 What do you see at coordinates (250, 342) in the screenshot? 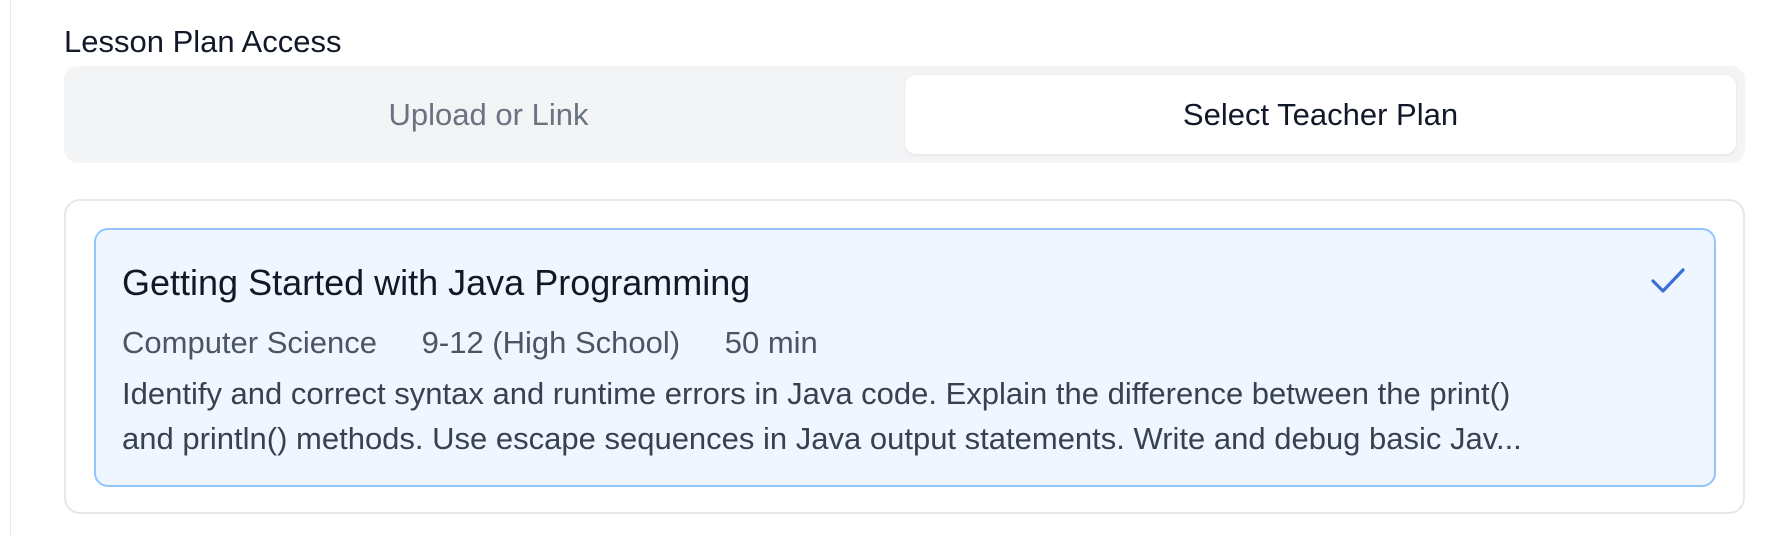
I see `plan-subject: Computer Science` at bounding box center [250, 342].